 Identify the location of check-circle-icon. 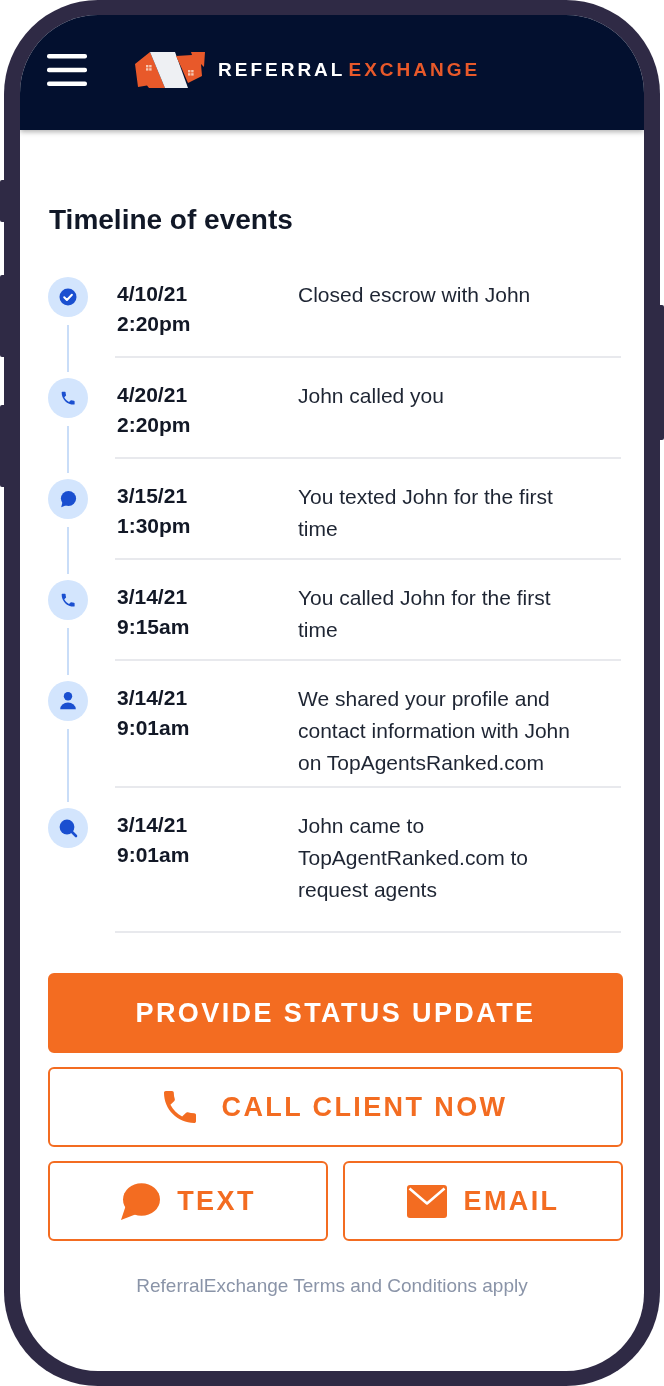
(68, 297).